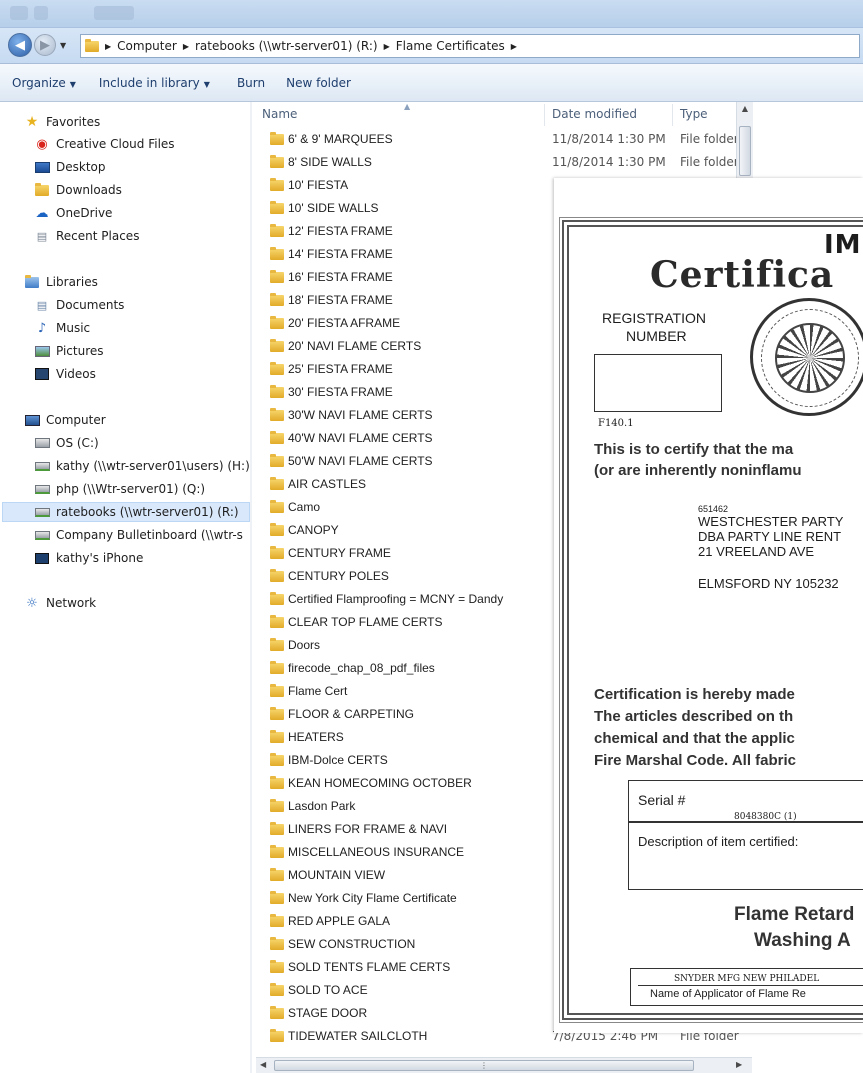 The image size is (863, 1073). What do you see at coordinates (69, 351) in the screenshot?
I see `nav-pictures: Pictures` at bounding box center [69, 351].